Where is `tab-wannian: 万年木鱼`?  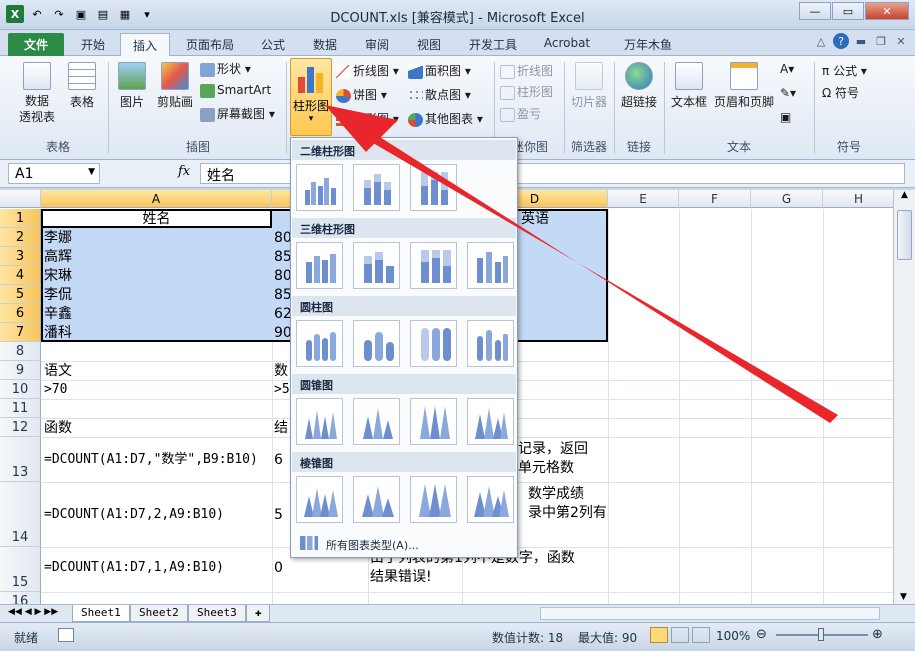 tab-wannian: 万年木鱼 is located at coordinates (648, 44).